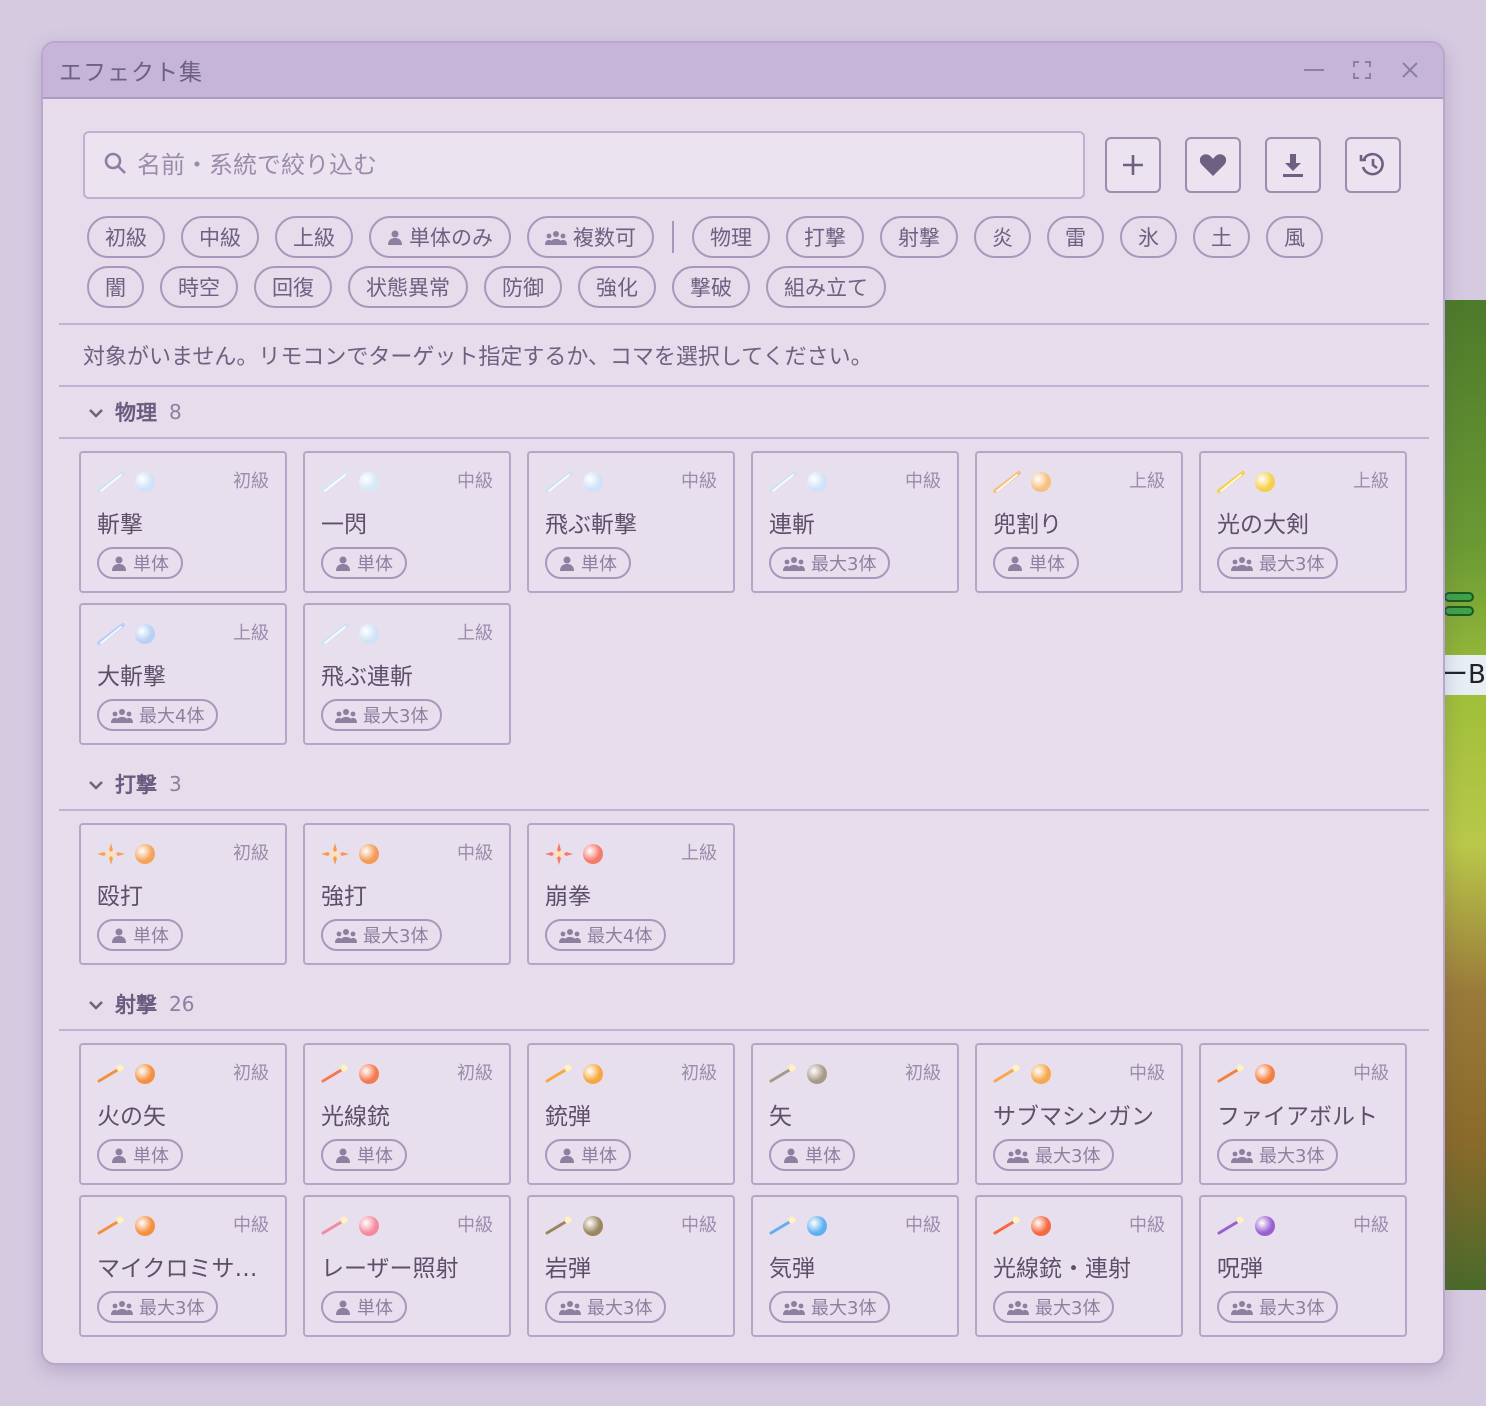  I want to click on category-header: 打撃 3, so click(744, 785).